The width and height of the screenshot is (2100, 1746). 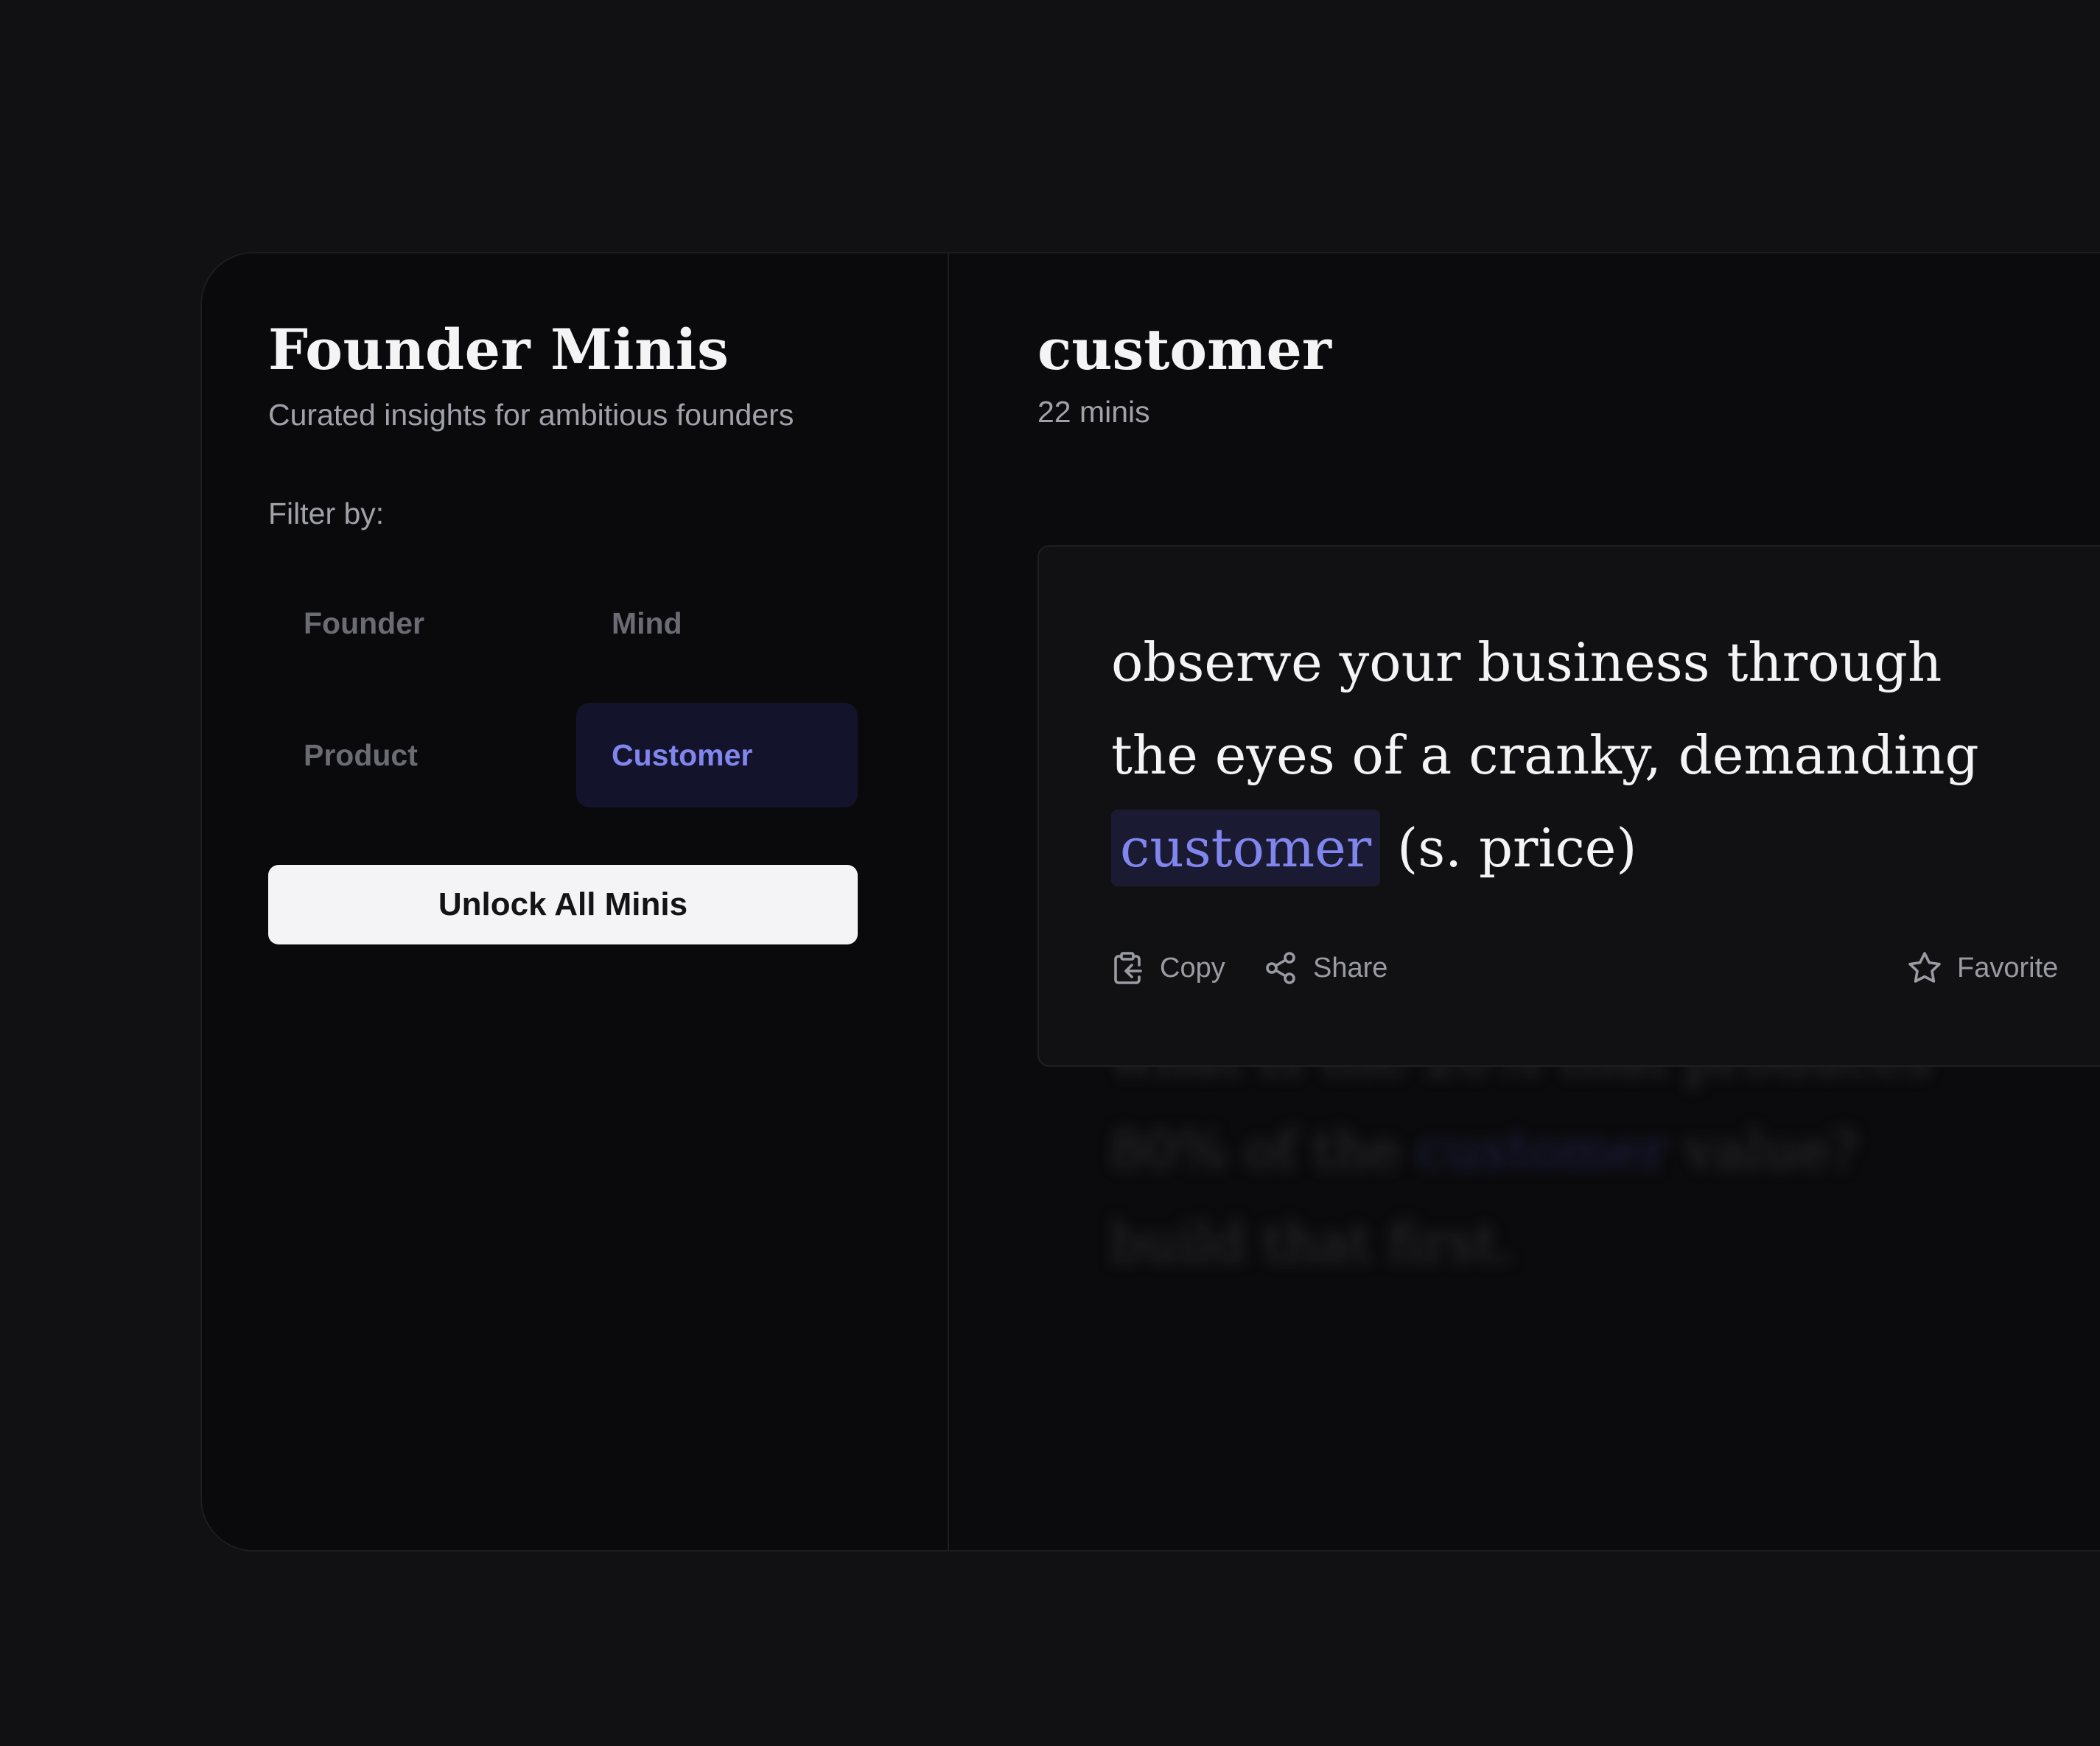 I want to click on star-icon, so click(x=1925, y=968).